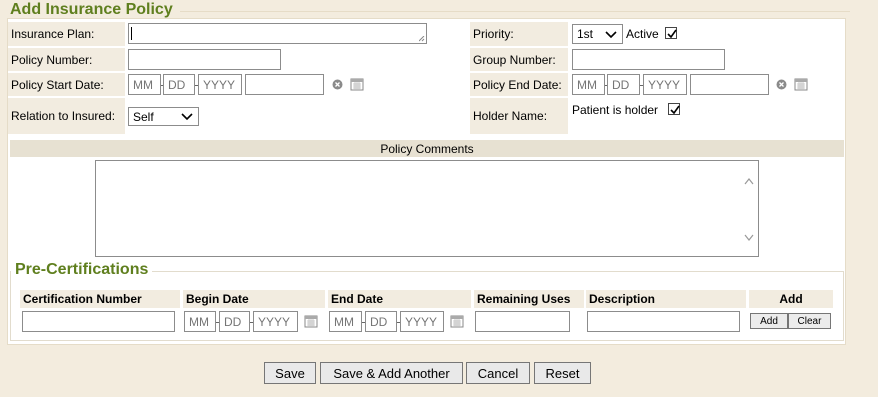  Describe the element at coordinates (585, 34) in the screenshot. I see `priority-value: 1st` at that location.